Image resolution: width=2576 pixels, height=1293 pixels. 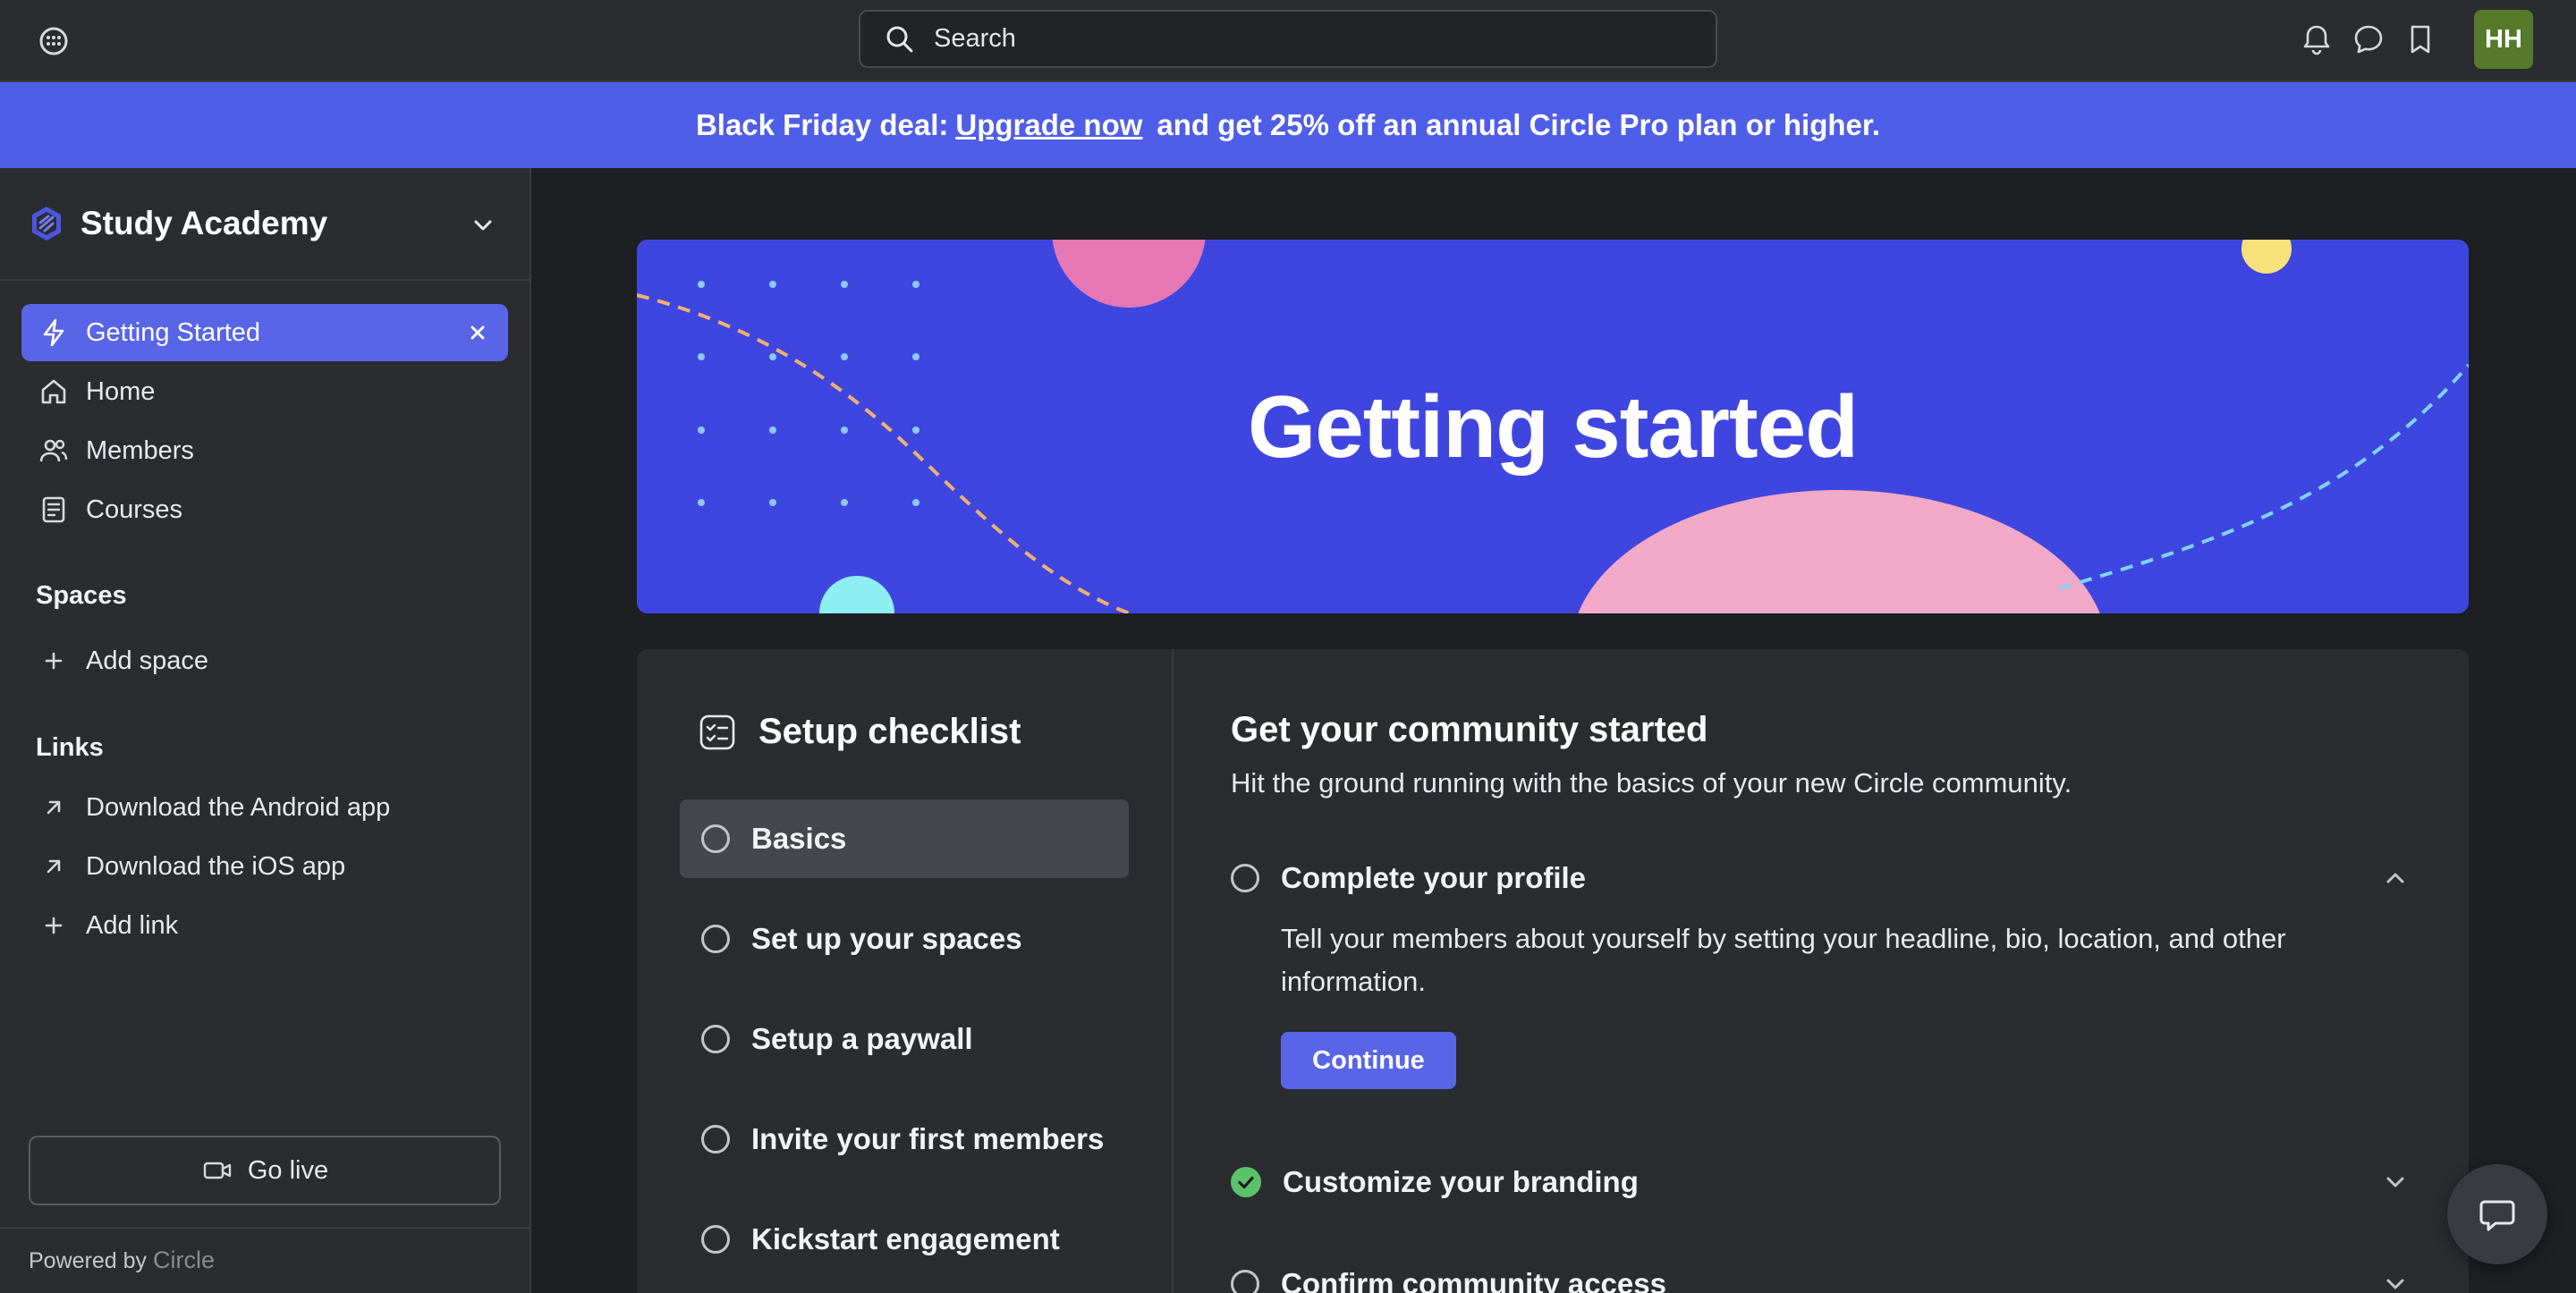 What do you see at coordinates (2368, 39) in the screenshot?
I see `messages-icon` at bounding box center [2368, 39].